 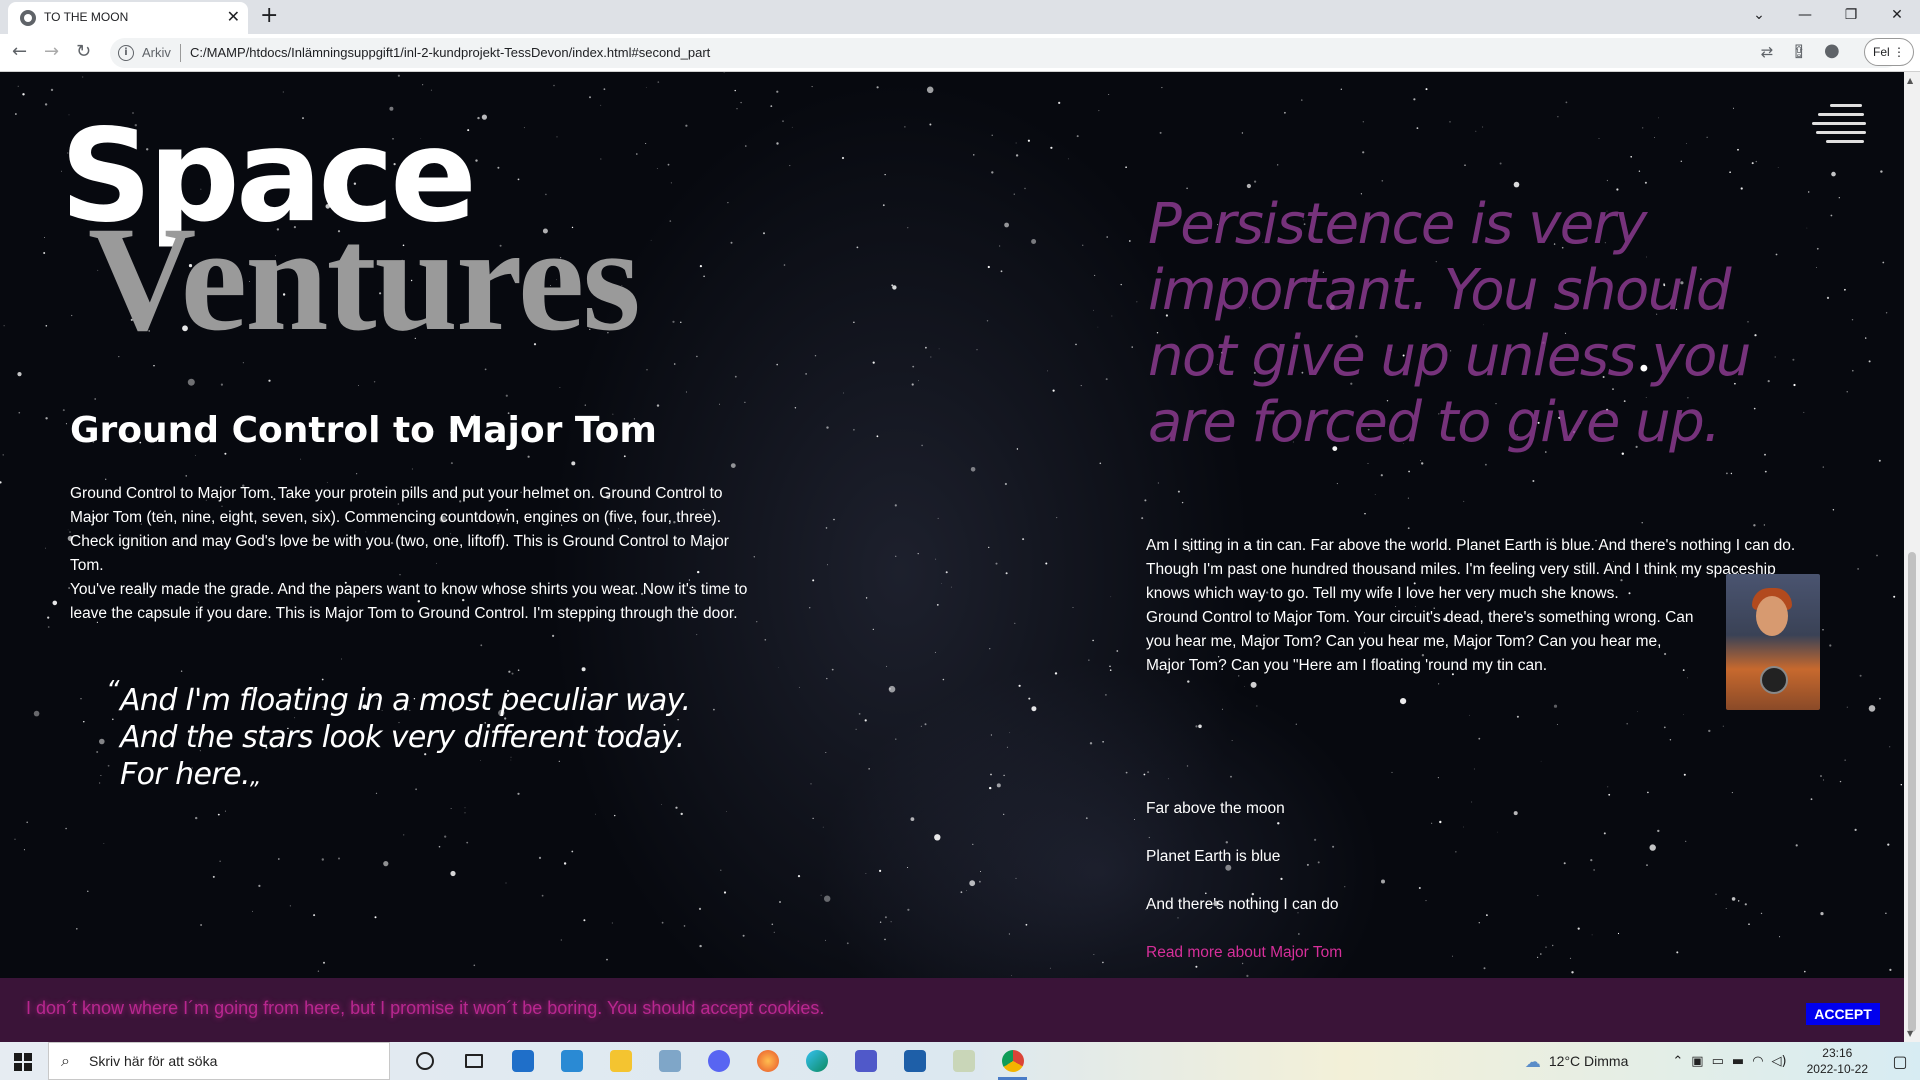 What do you see at coordinates (83, 52) in the screenshot?
I see `reload-icon: ↻` at bounding box center [83, 52].